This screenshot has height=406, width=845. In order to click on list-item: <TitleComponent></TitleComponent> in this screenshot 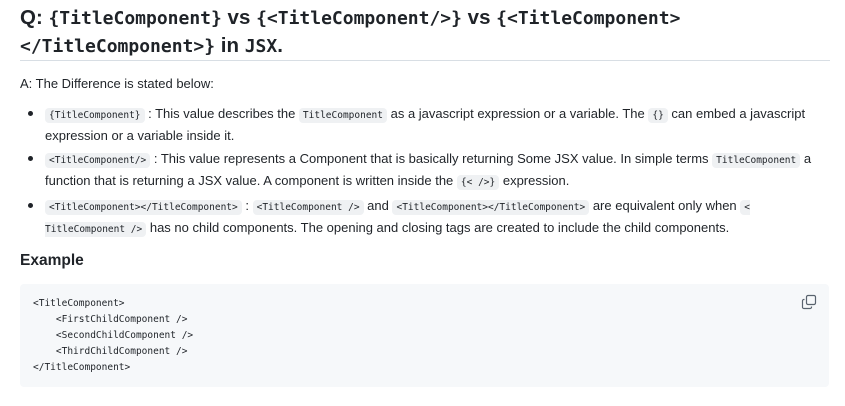, I will do `click(420, 218)`.